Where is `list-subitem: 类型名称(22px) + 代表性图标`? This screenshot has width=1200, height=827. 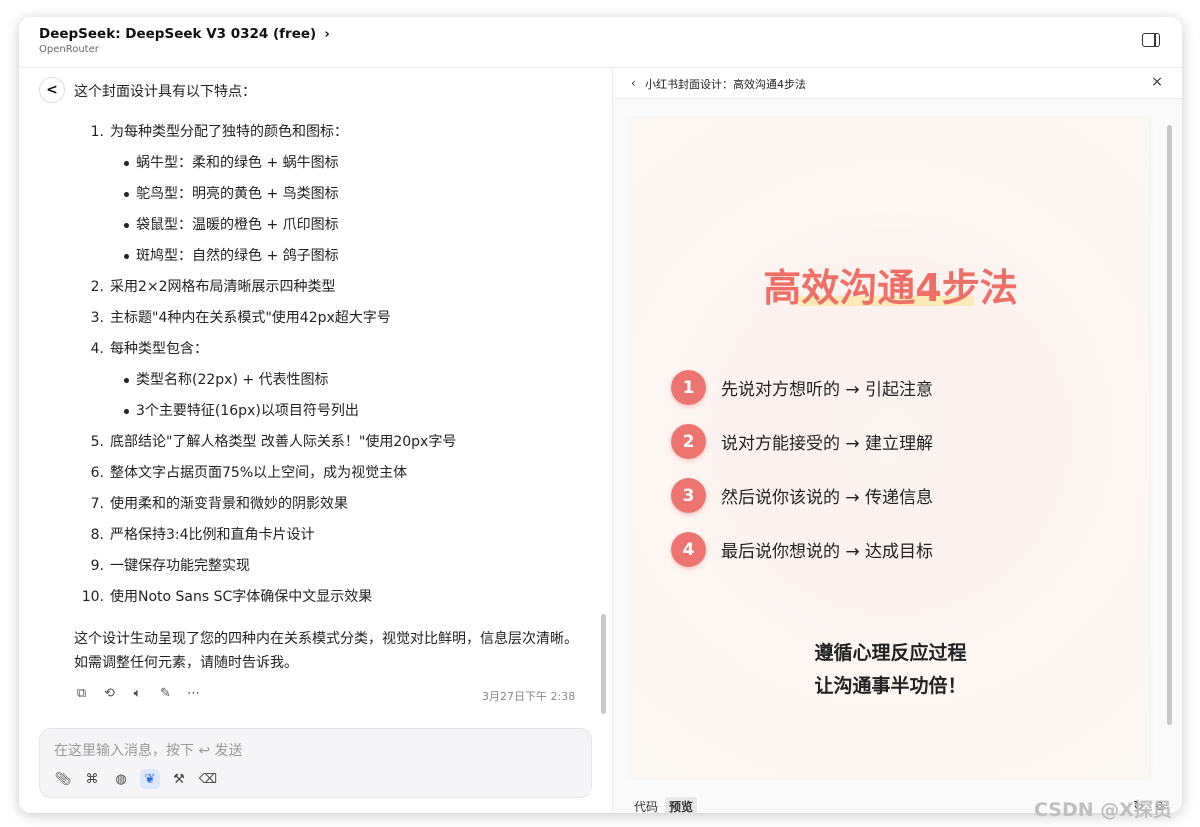 list-subitem: 类型名称(22px) + 代表性图标 is located at coordinates (334, 380).